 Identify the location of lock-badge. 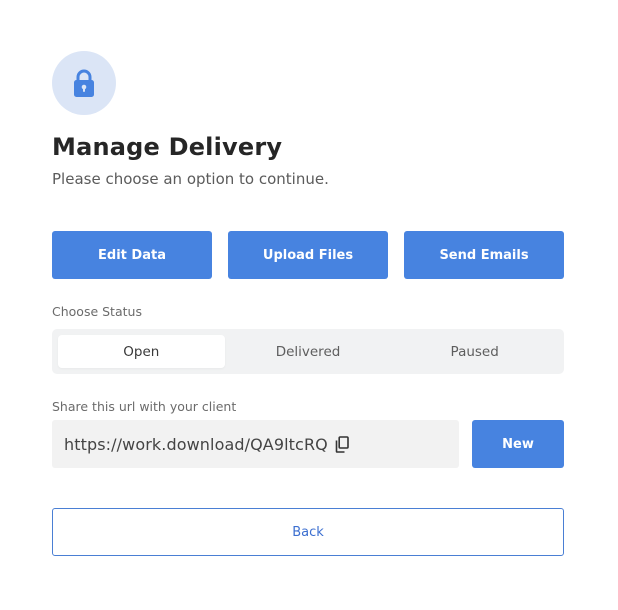
(84, 83).